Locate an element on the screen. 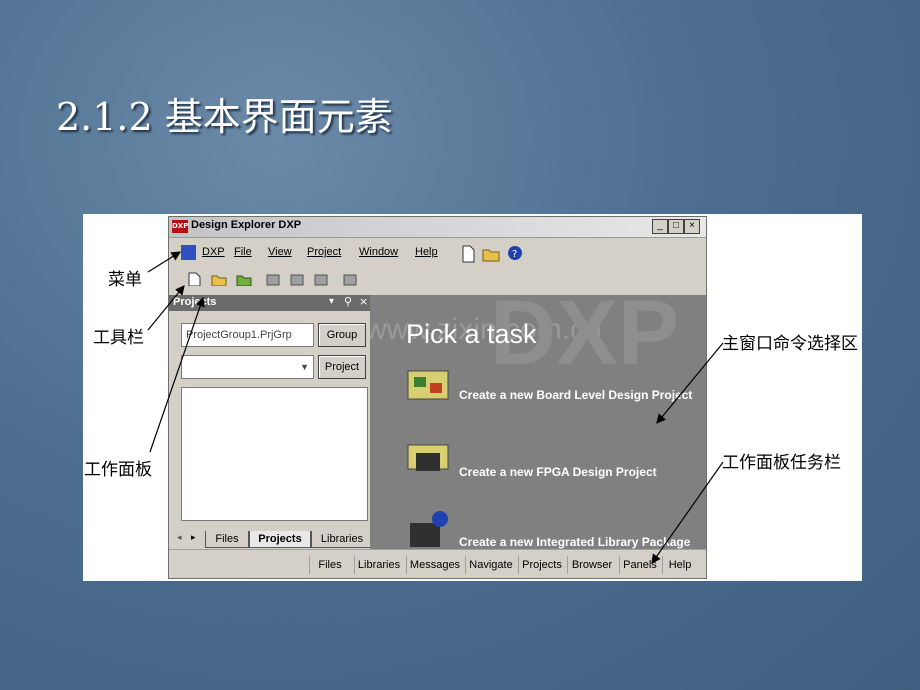 The height and width of the screenshot is (690, 920). dxp-menu-icon is located at coordinates (188, 252).